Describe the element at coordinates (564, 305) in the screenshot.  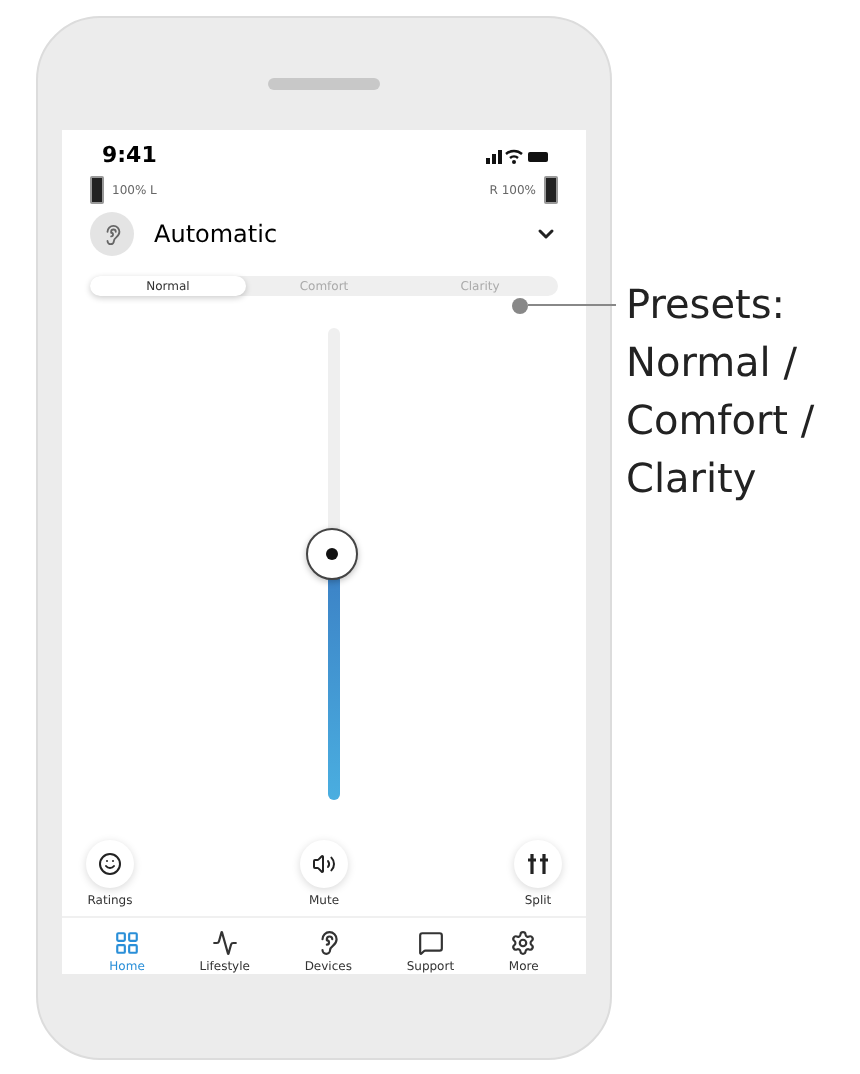
I see `leader-line` at that location.